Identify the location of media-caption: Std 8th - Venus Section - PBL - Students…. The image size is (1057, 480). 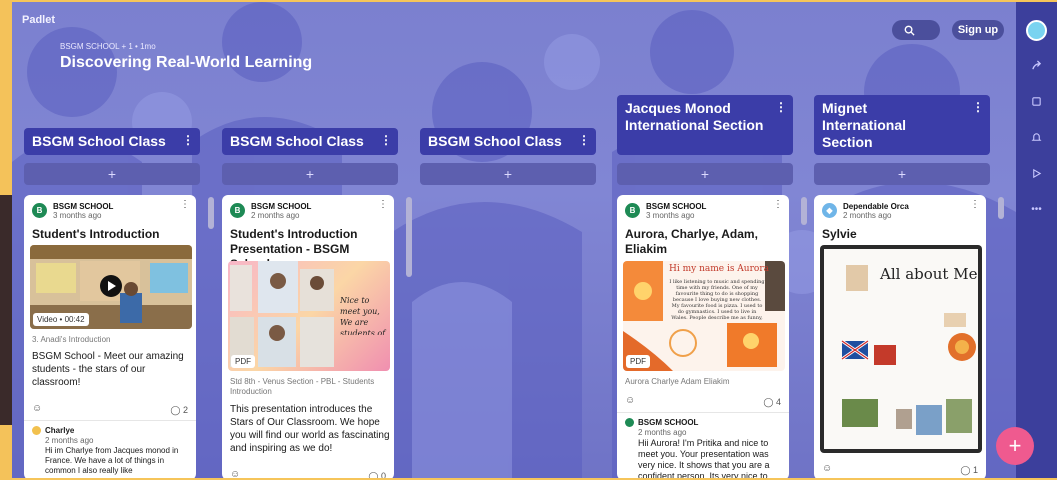
(302, 386).